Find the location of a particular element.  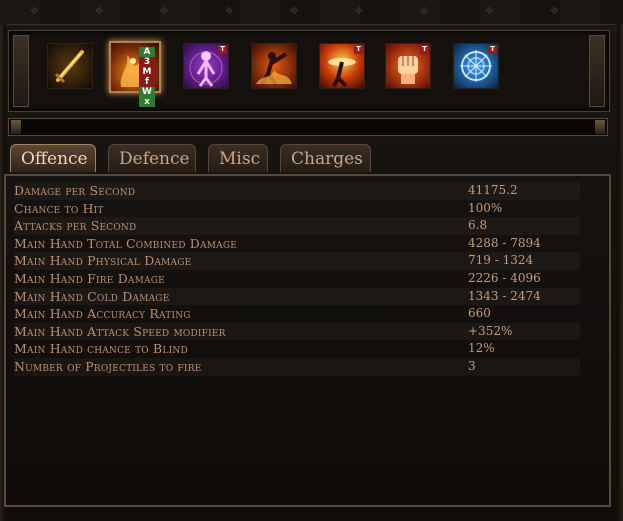

tab-misc: Misc is located at coordinates (238, 158).